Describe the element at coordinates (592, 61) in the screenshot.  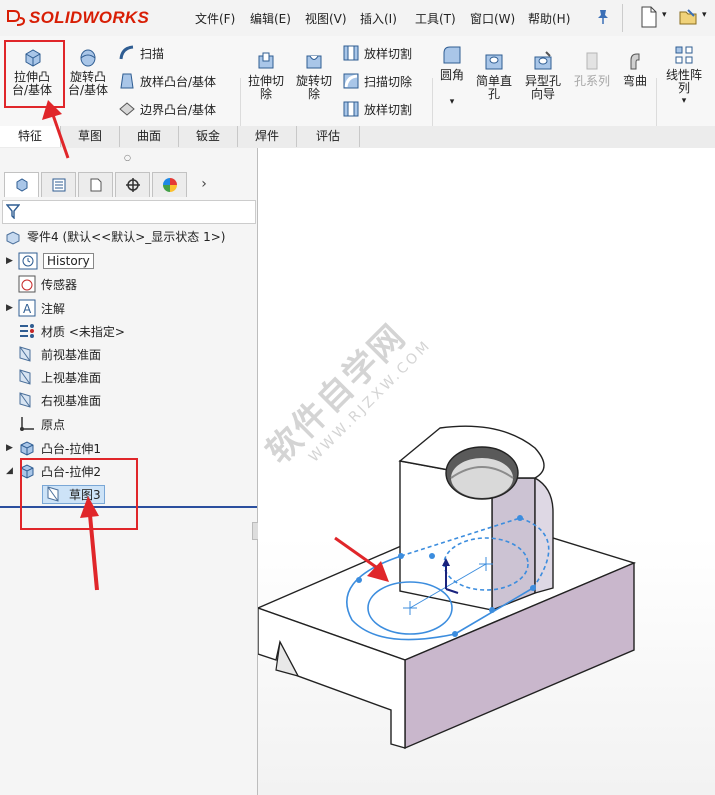
I see `hole-series-icon` at that location.